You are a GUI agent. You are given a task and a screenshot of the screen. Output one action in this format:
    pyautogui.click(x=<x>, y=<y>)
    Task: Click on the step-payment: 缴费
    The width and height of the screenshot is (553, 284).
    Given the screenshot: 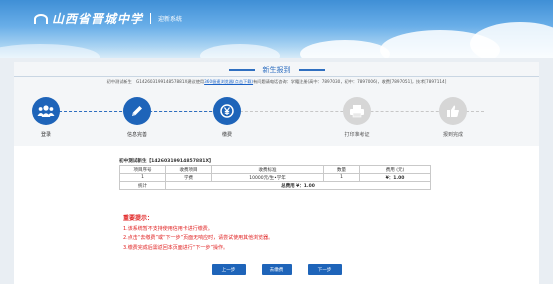 What is the action you would take?
    pyautogui.click(x=227, y=115)
    